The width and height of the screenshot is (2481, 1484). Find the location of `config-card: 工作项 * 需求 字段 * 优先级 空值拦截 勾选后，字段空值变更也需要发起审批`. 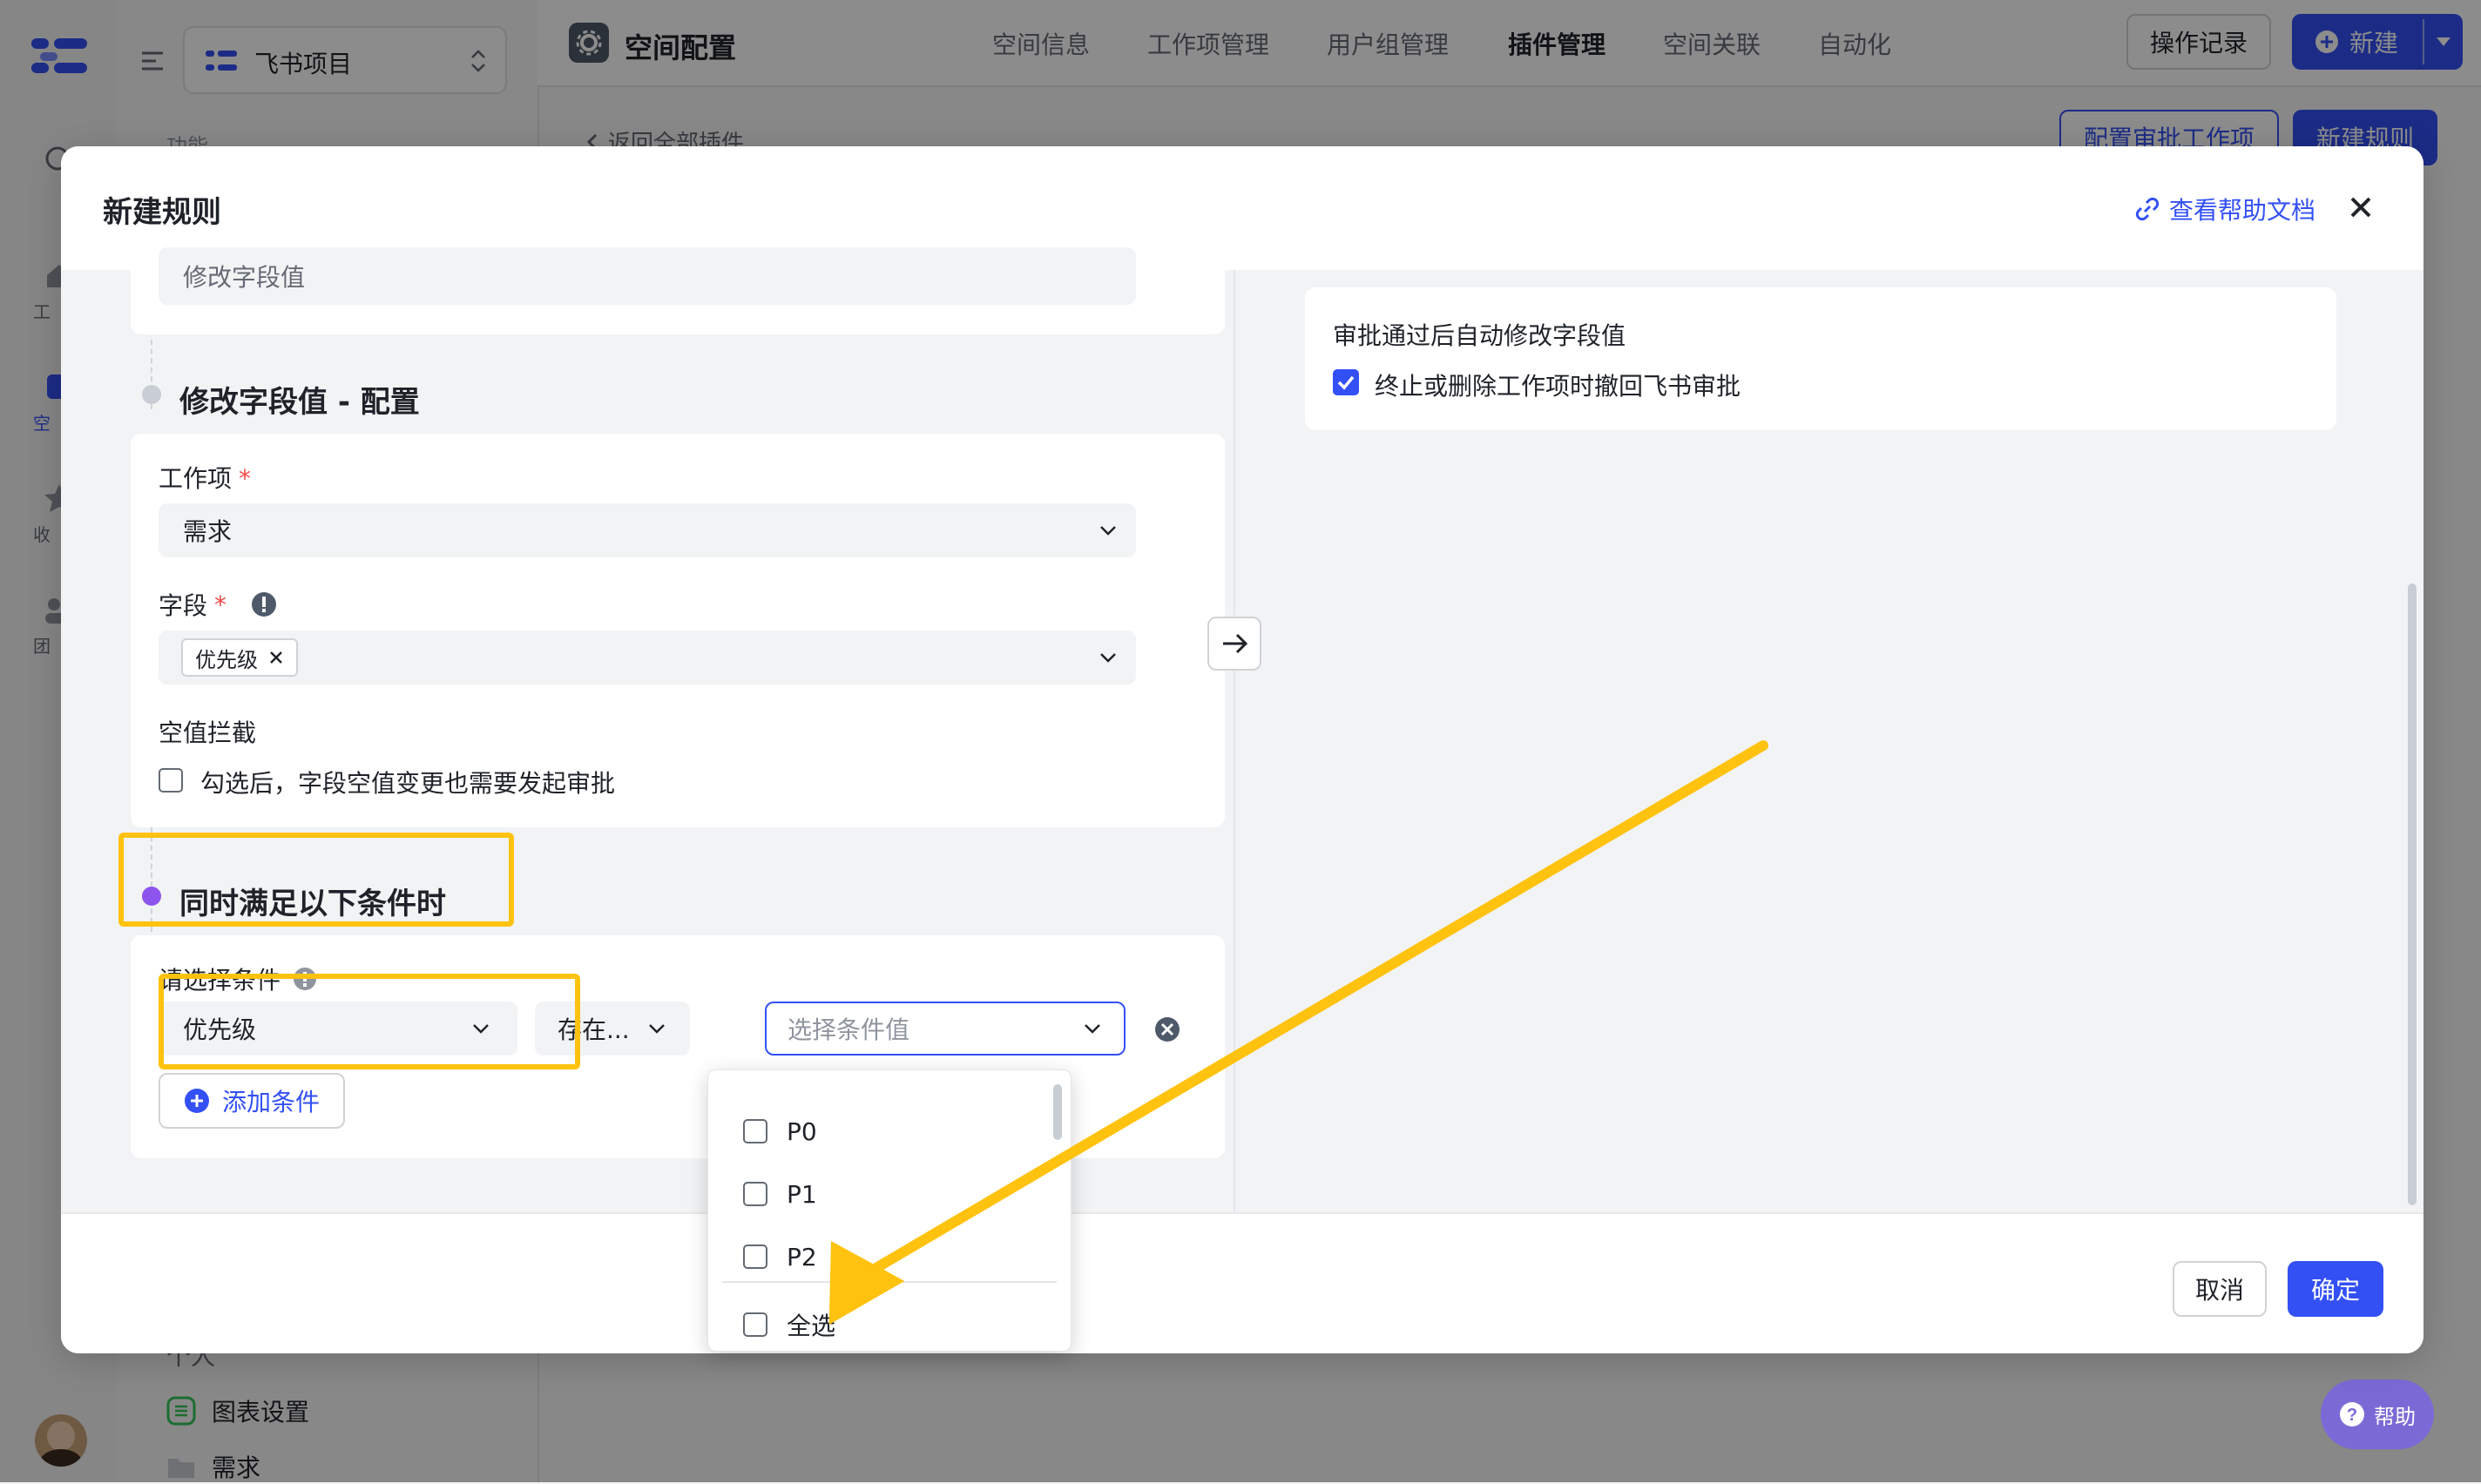

config-card: 工作项 * 需求 字段 * 优先级 空值拦截 勾选后，字段空值变更也需要发起审批 is located at coordinates (678, 631).